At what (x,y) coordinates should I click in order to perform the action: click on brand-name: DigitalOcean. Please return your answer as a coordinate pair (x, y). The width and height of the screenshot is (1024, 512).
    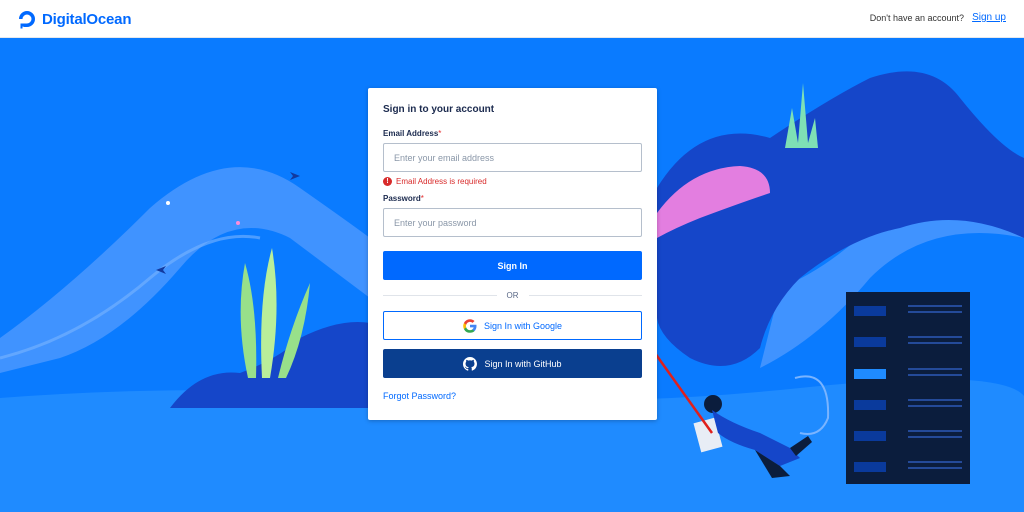
    Looking at the image, I should click on (87, 19).